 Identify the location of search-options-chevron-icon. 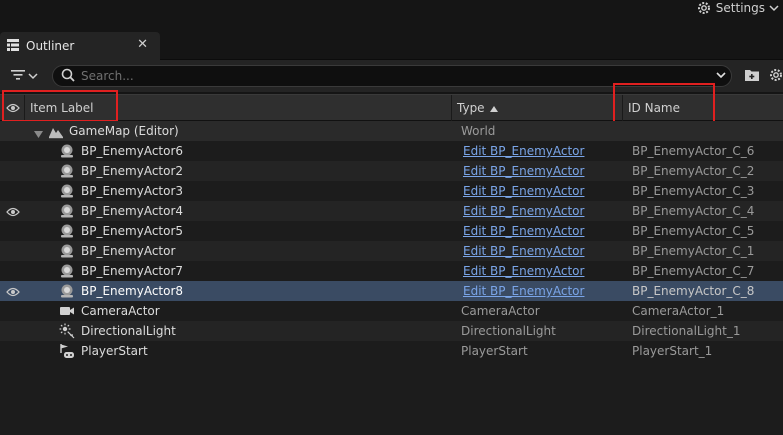
(721, 76).